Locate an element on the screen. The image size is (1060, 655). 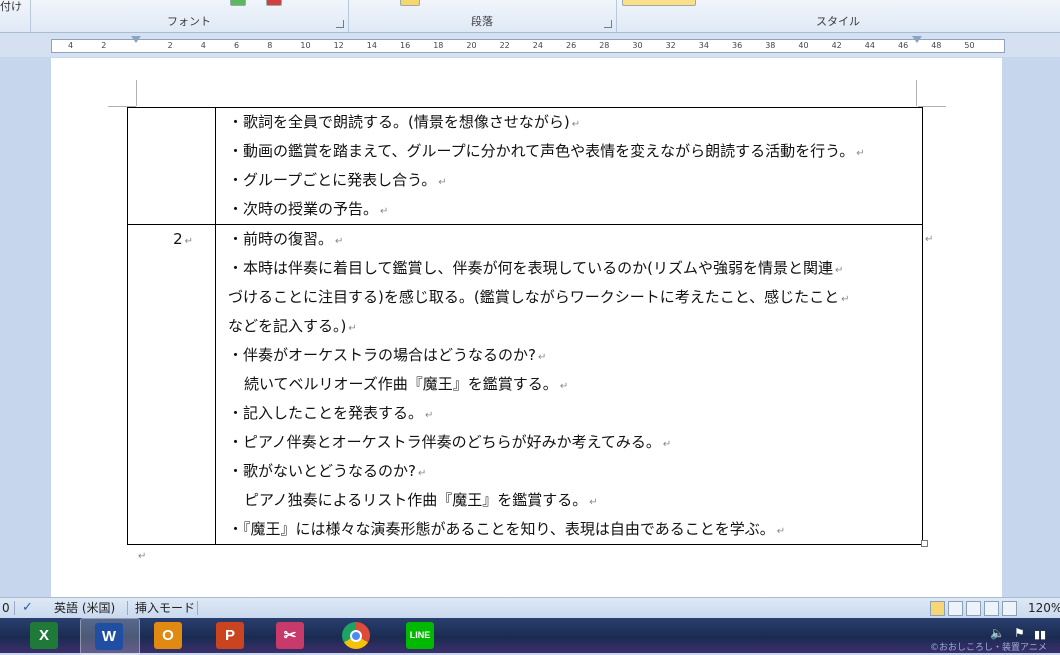
zoom-level: 120% is located at coordinates (1044, 608).